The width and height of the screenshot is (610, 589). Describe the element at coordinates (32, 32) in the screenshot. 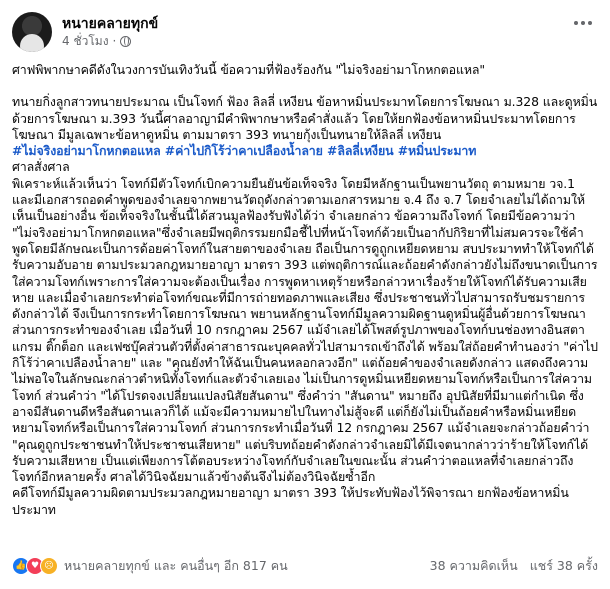

I see `avatar` at that location.